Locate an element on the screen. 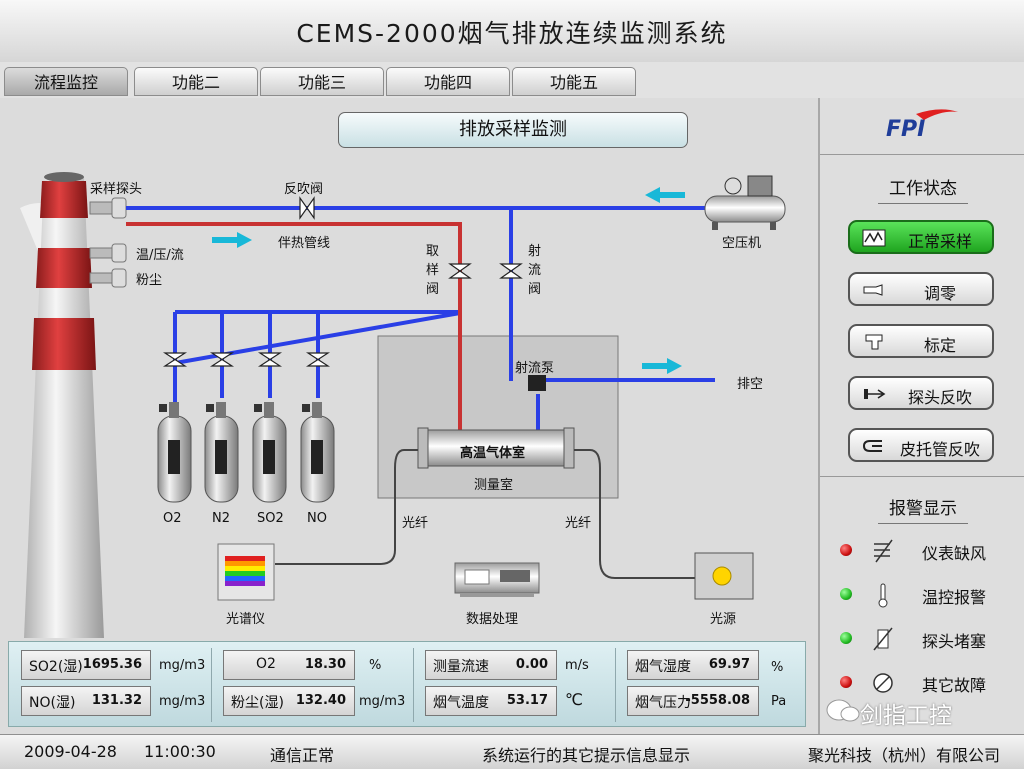 The height and width of the screenshot is (769, 1024). spectrometer-label: 光谱仪 is located at coordinates (246, 619).